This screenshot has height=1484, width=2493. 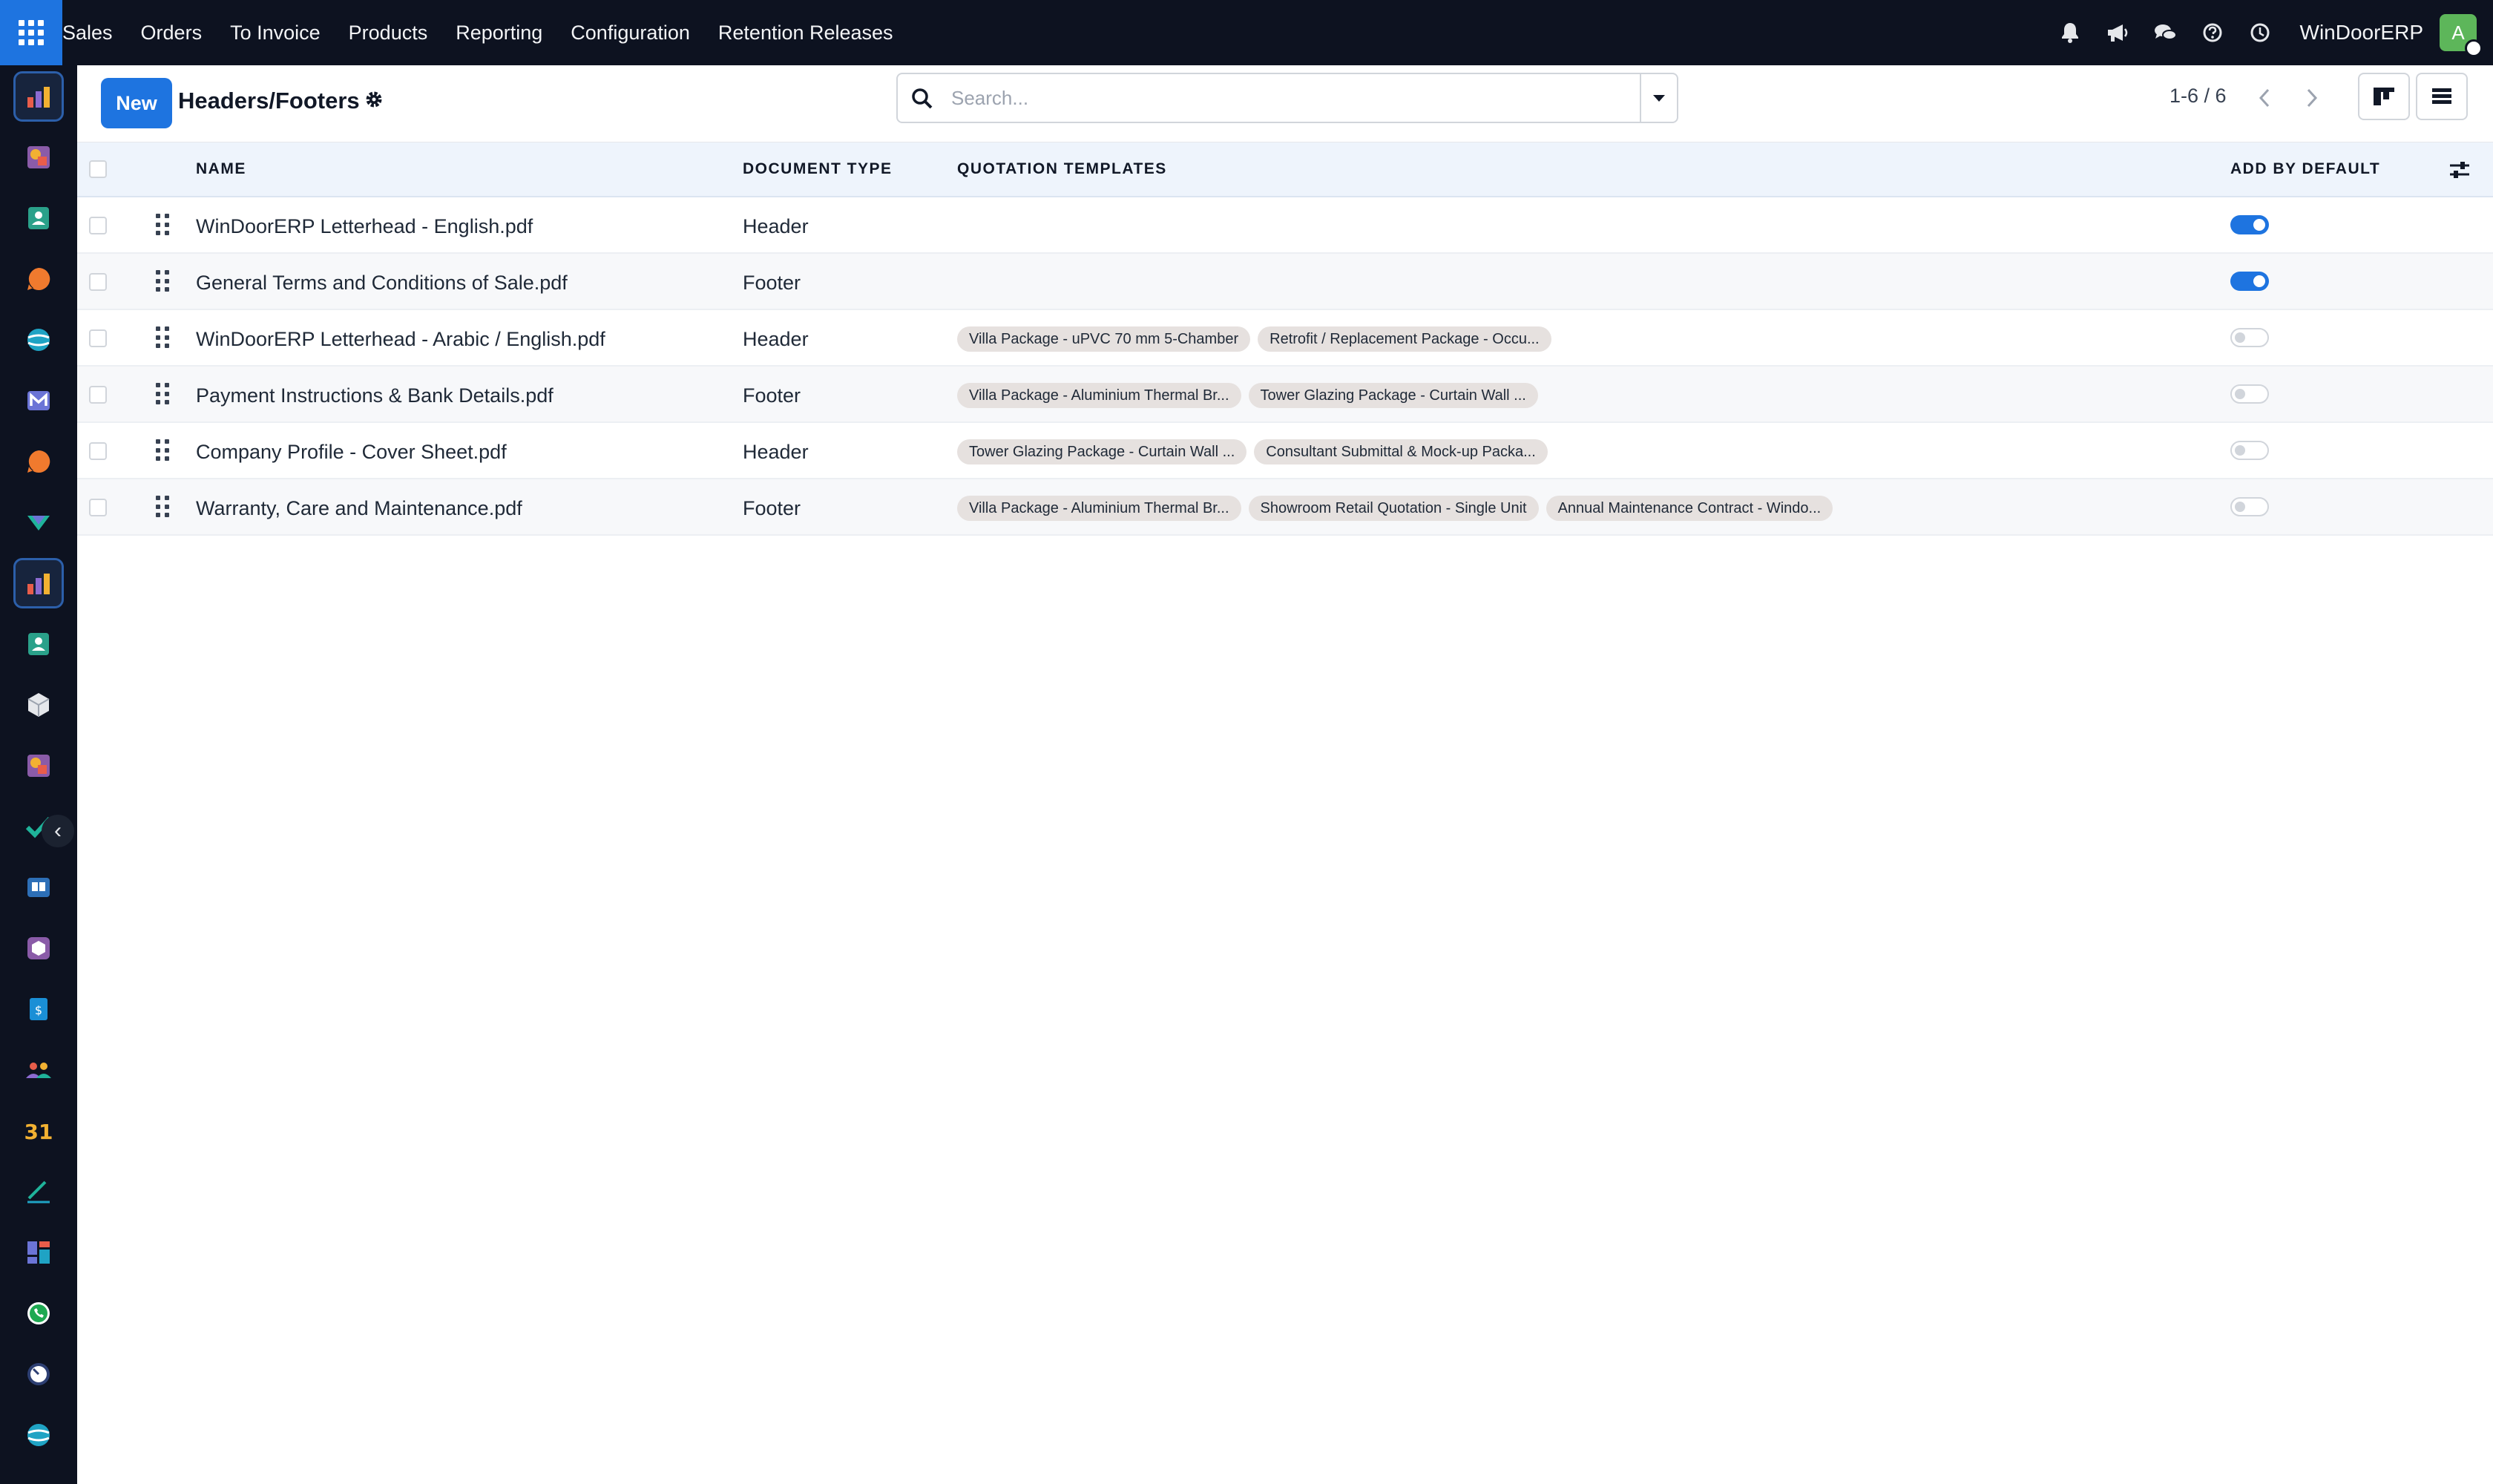 I want to click on app-menu-button, so click(x=31, y=32).